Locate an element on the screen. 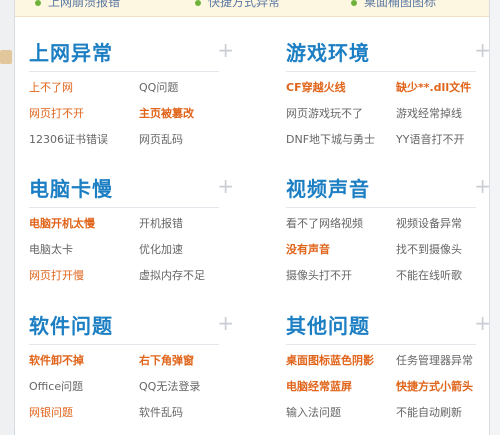 The width and height of the screenshot is (500, 435). topic-link: 电脑太卡 is located at coordinates (51, 250).